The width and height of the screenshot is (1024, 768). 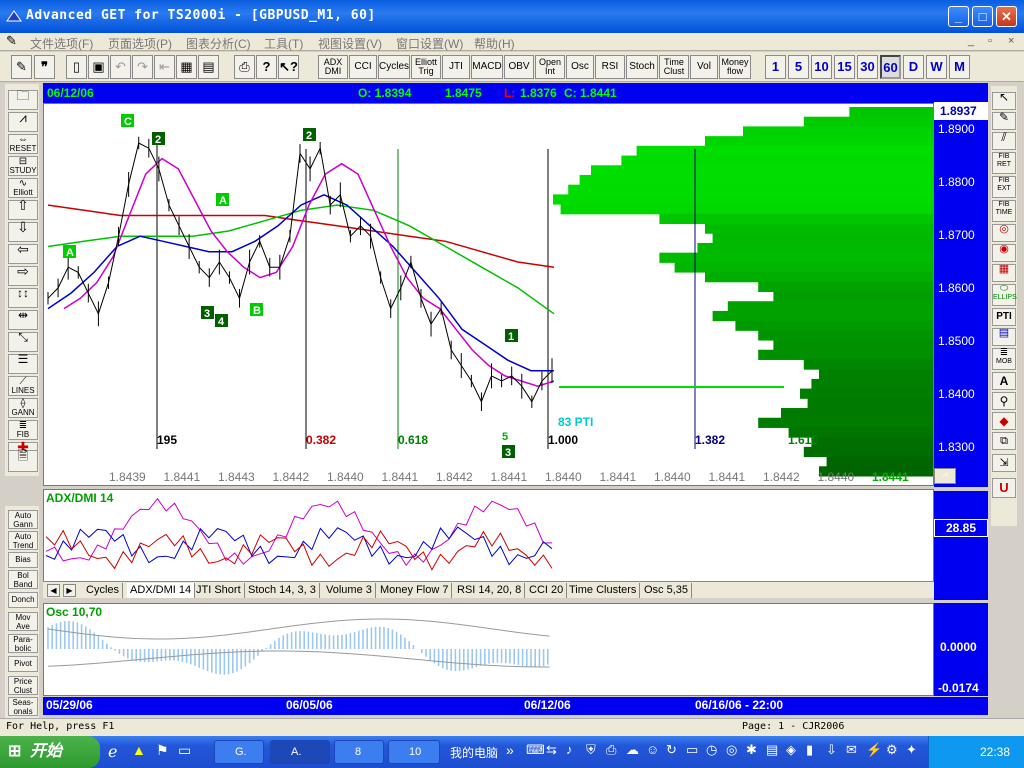 I want to click on zoom-icon: ⚲, so click(x=1004, y=401).